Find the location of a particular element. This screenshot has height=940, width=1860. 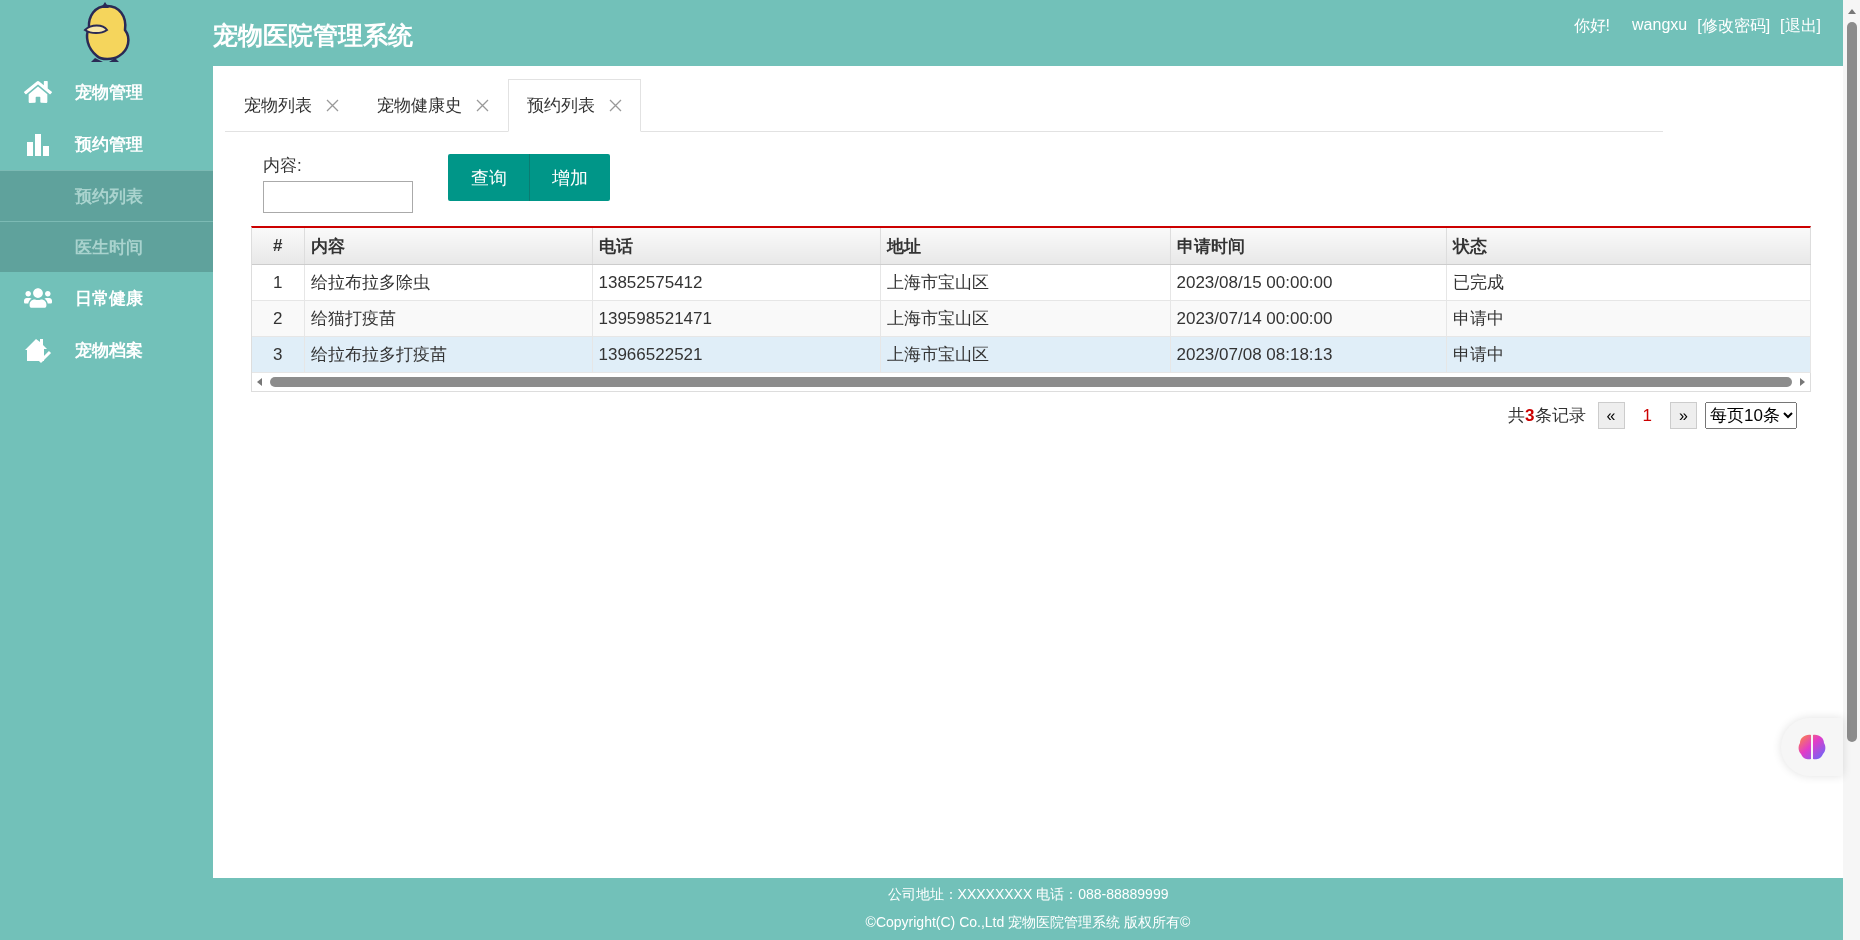

left-arrow-icon is located at coordinates (260, 382).